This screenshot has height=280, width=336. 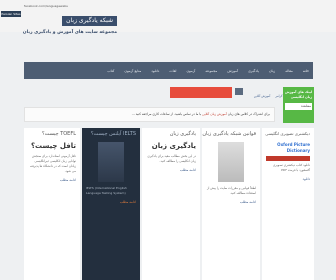 I want to click on column-title: یادگیری زبان, so click(x=183, y=134).